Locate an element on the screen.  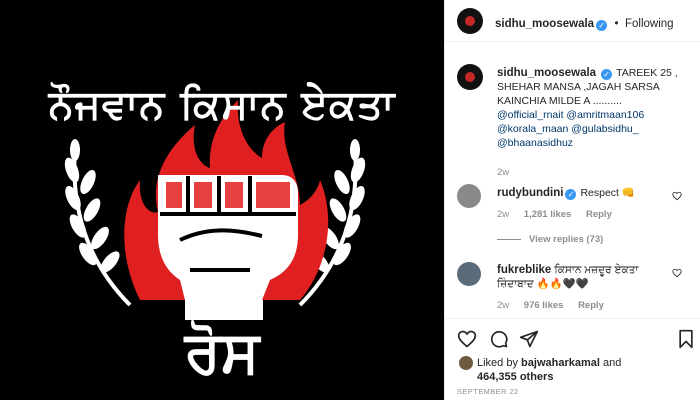
liked-by-label: Liked by is located at coordinates (497, 363).